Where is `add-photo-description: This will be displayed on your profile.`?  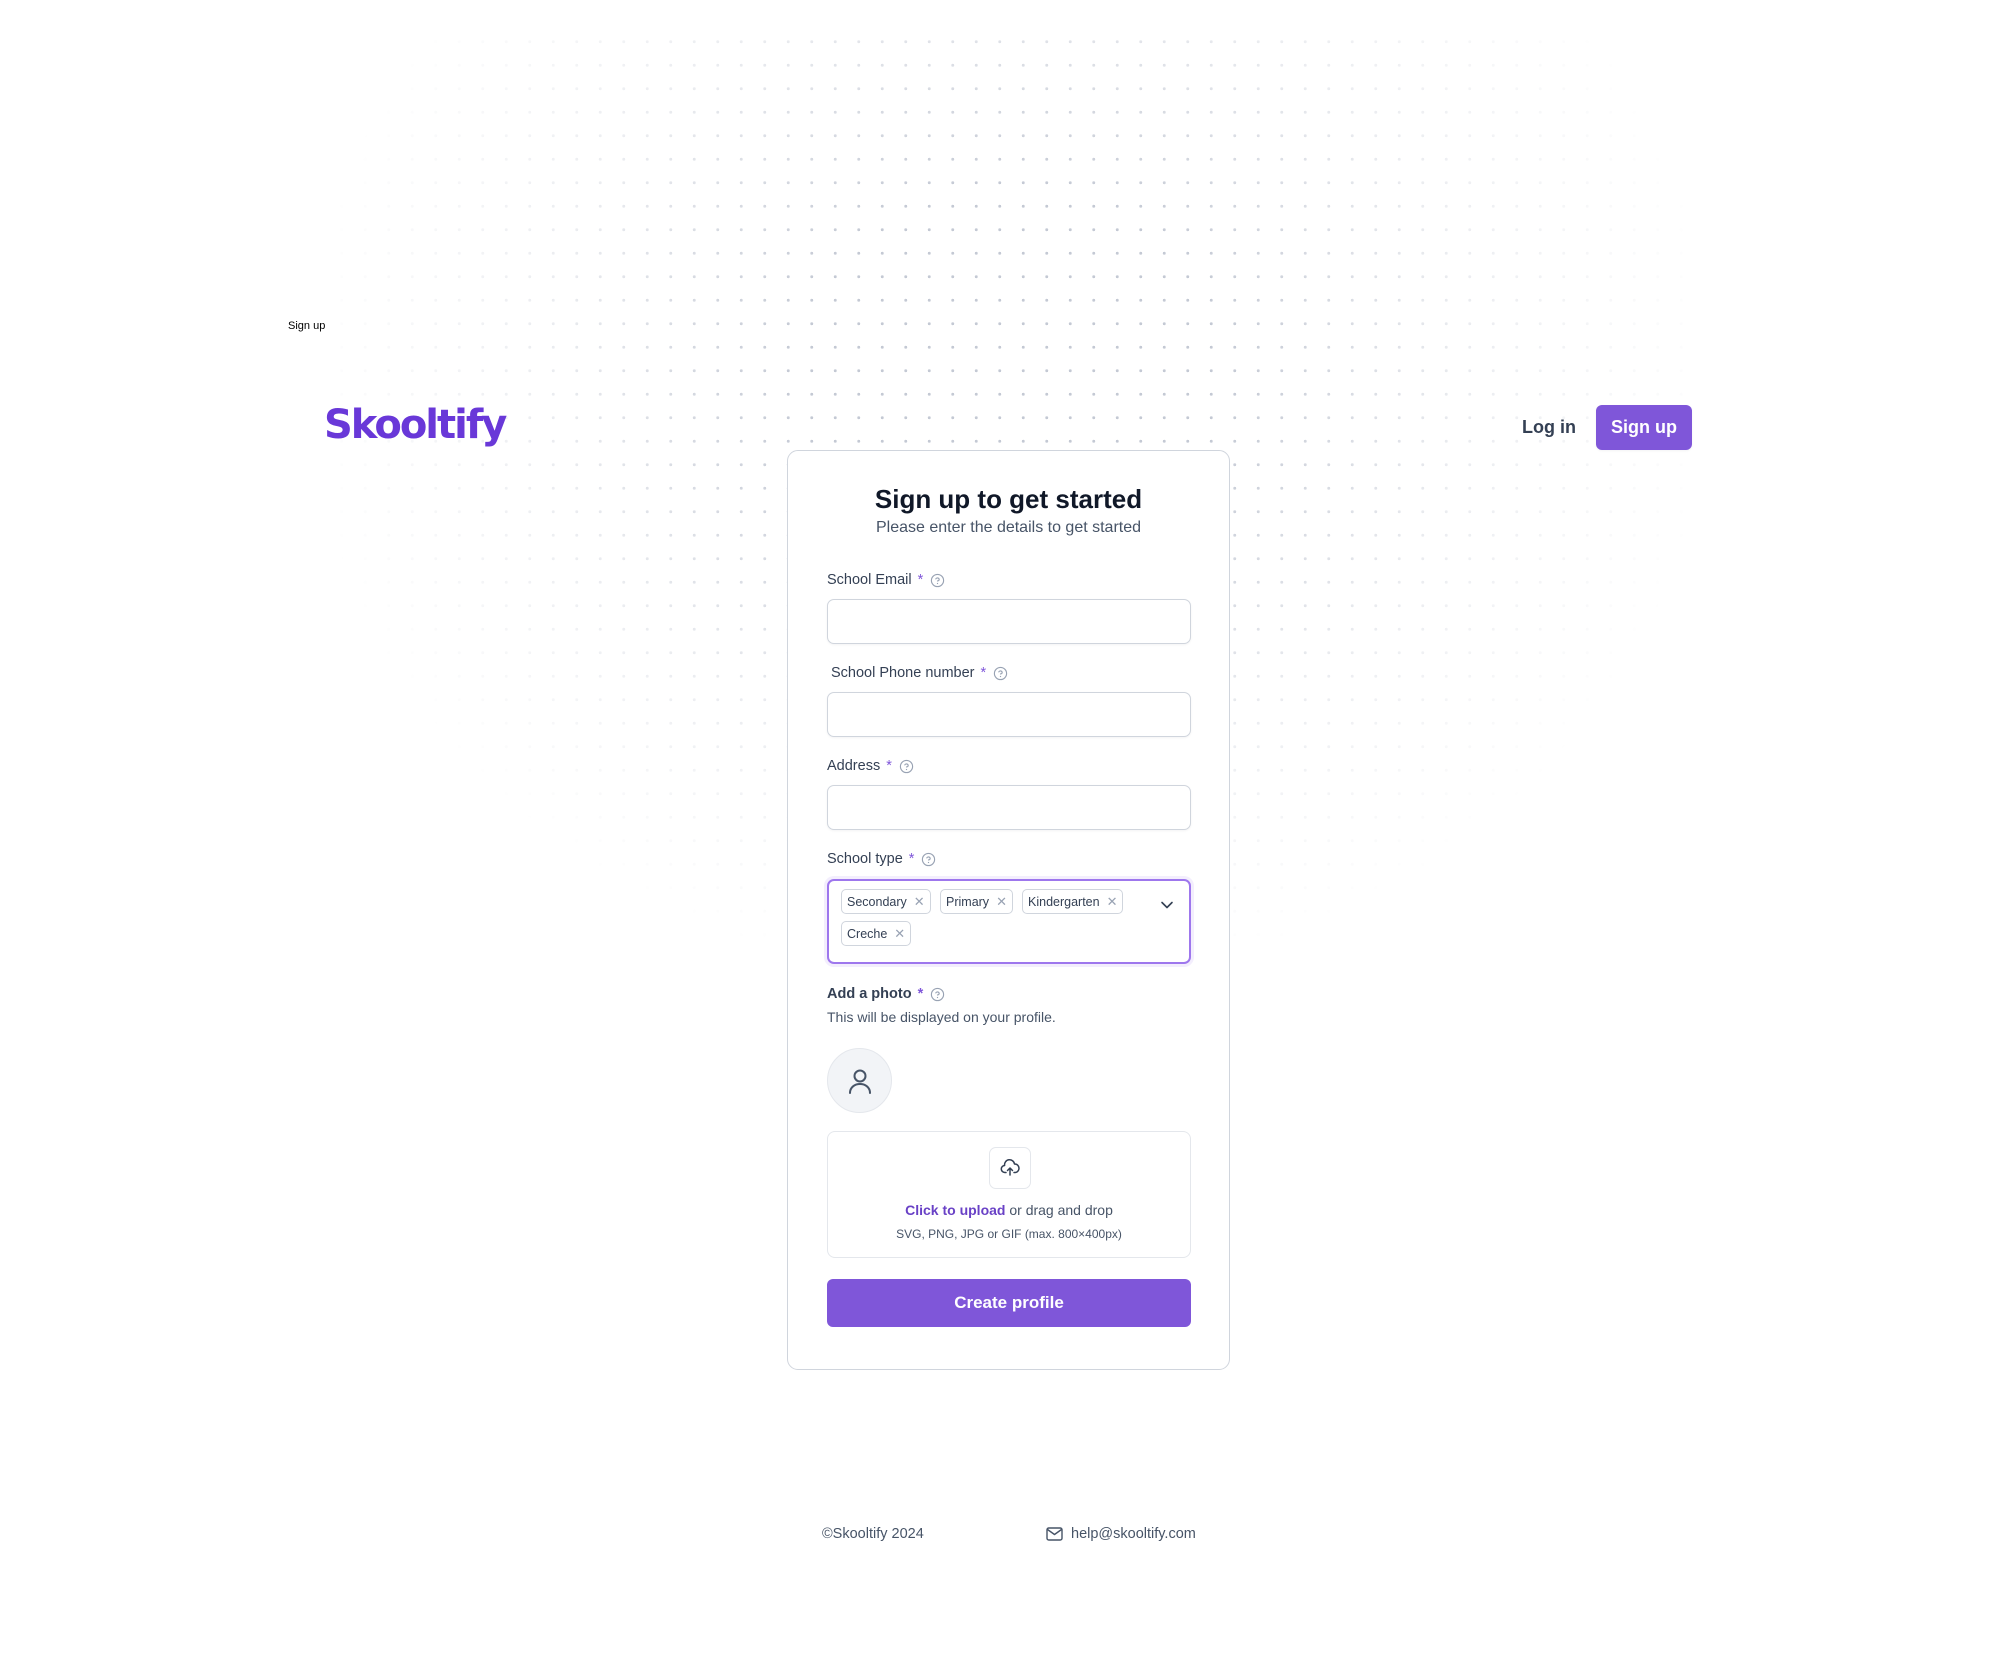 add-photo-description: This will be displayed on your profile. is located at coordinates (941, 1017).